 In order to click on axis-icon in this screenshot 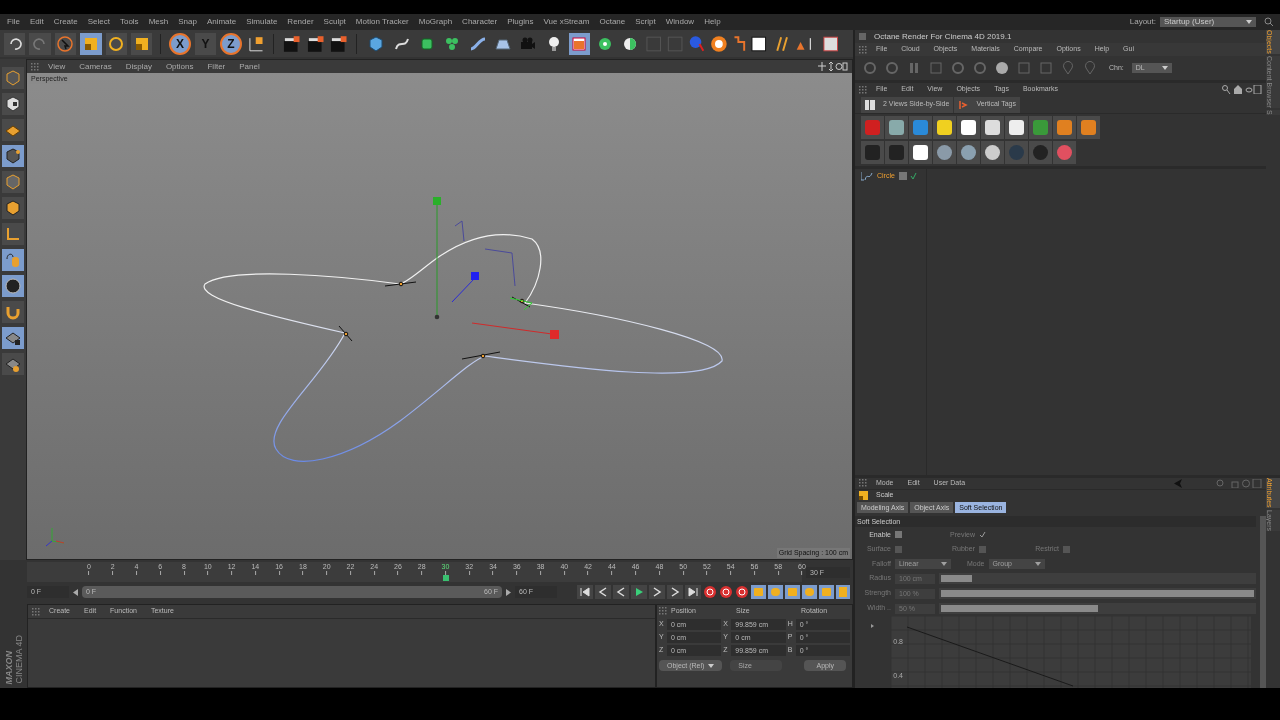, I will do `click(13, 234)`.